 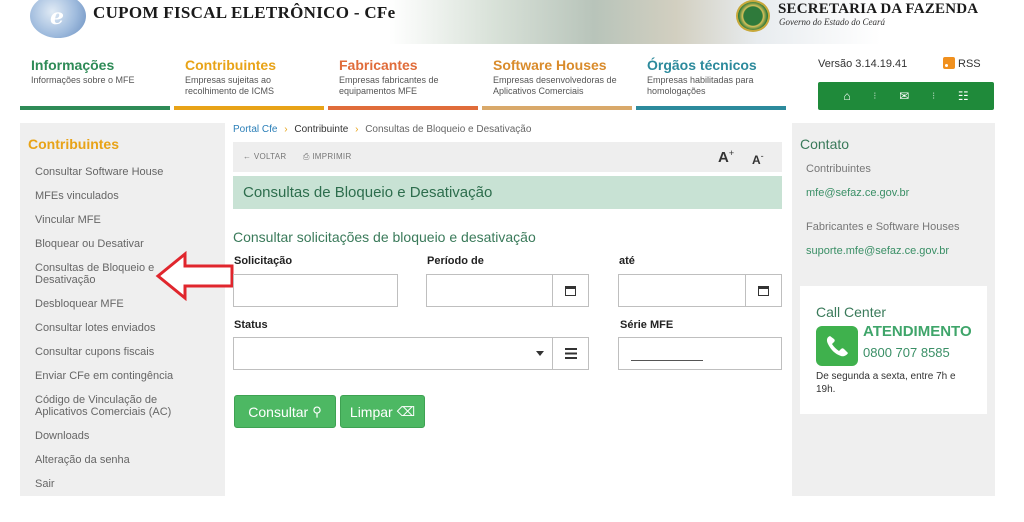 What do you see at coordinates (317, 411) in the screenshot?
I see `search-icon: ⚲` at bounding box center [317, 411].